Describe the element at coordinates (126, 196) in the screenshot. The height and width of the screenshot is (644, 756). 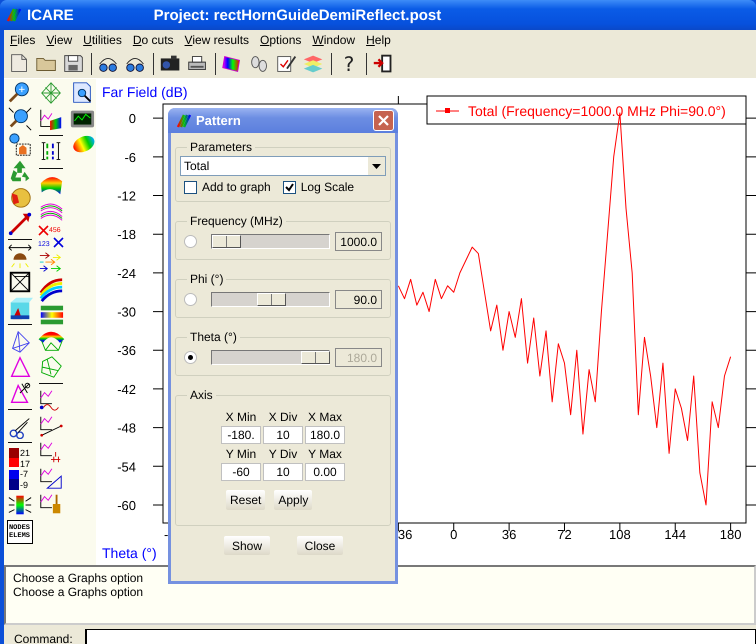
I see `tick-label: -12` at that location.